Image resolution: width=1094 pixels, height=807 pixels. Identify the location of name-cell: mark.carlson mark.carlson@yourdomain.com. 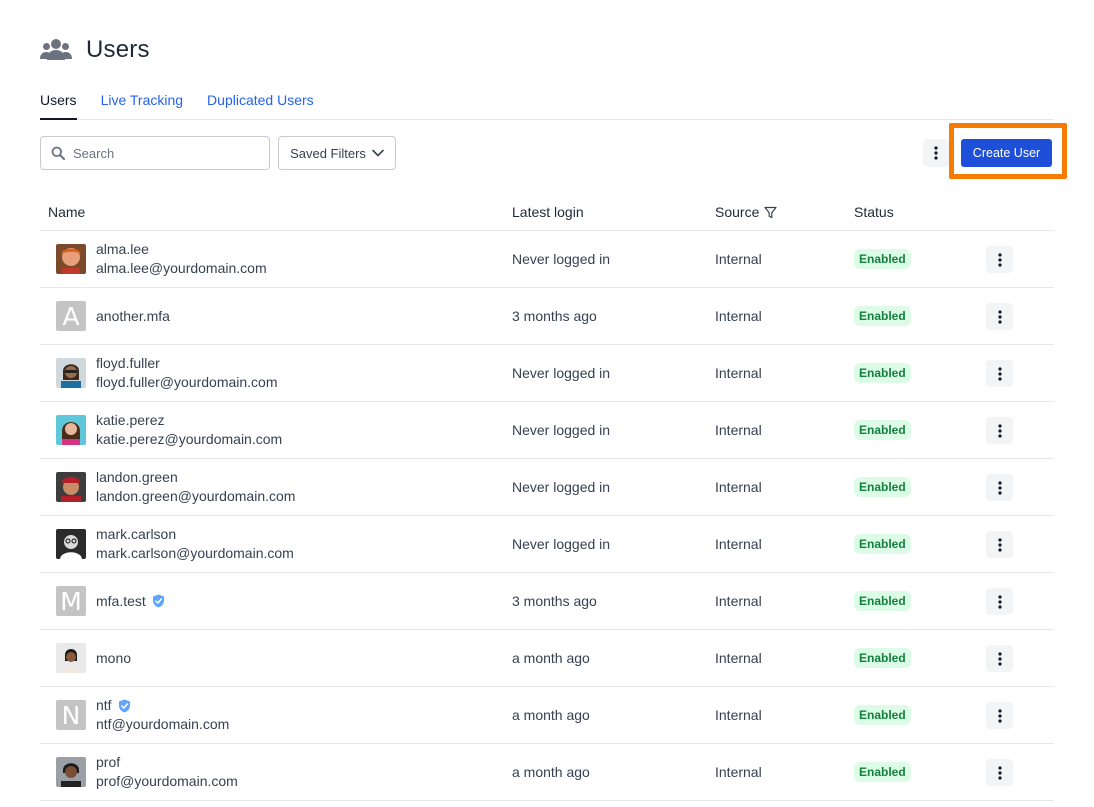
(175, 544).